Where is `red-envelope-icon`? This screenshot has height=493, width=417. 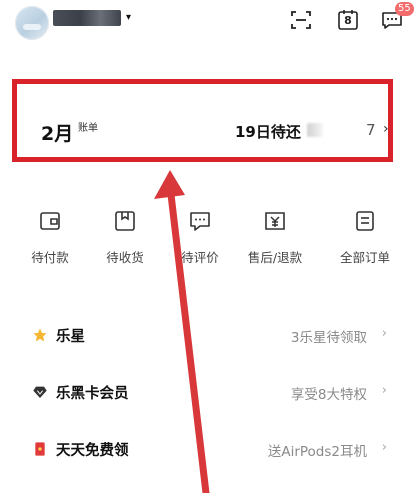 red-envelope-icon is located at coordinates (40, 449).